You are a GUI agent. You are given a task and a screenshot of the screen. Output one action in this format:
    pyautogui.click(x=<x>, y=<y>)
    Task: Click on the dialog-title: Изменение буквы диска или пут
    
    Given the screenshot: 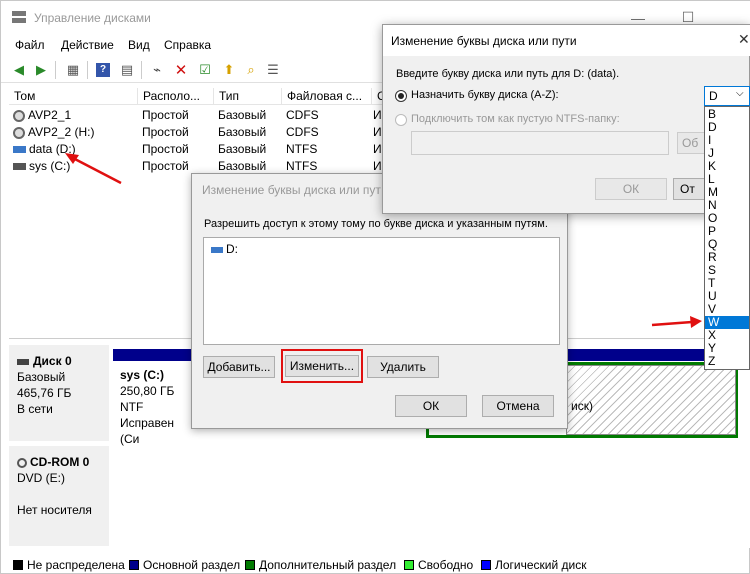 What is the action you would take?
    pyautogui.click(x=291, y=190)
    